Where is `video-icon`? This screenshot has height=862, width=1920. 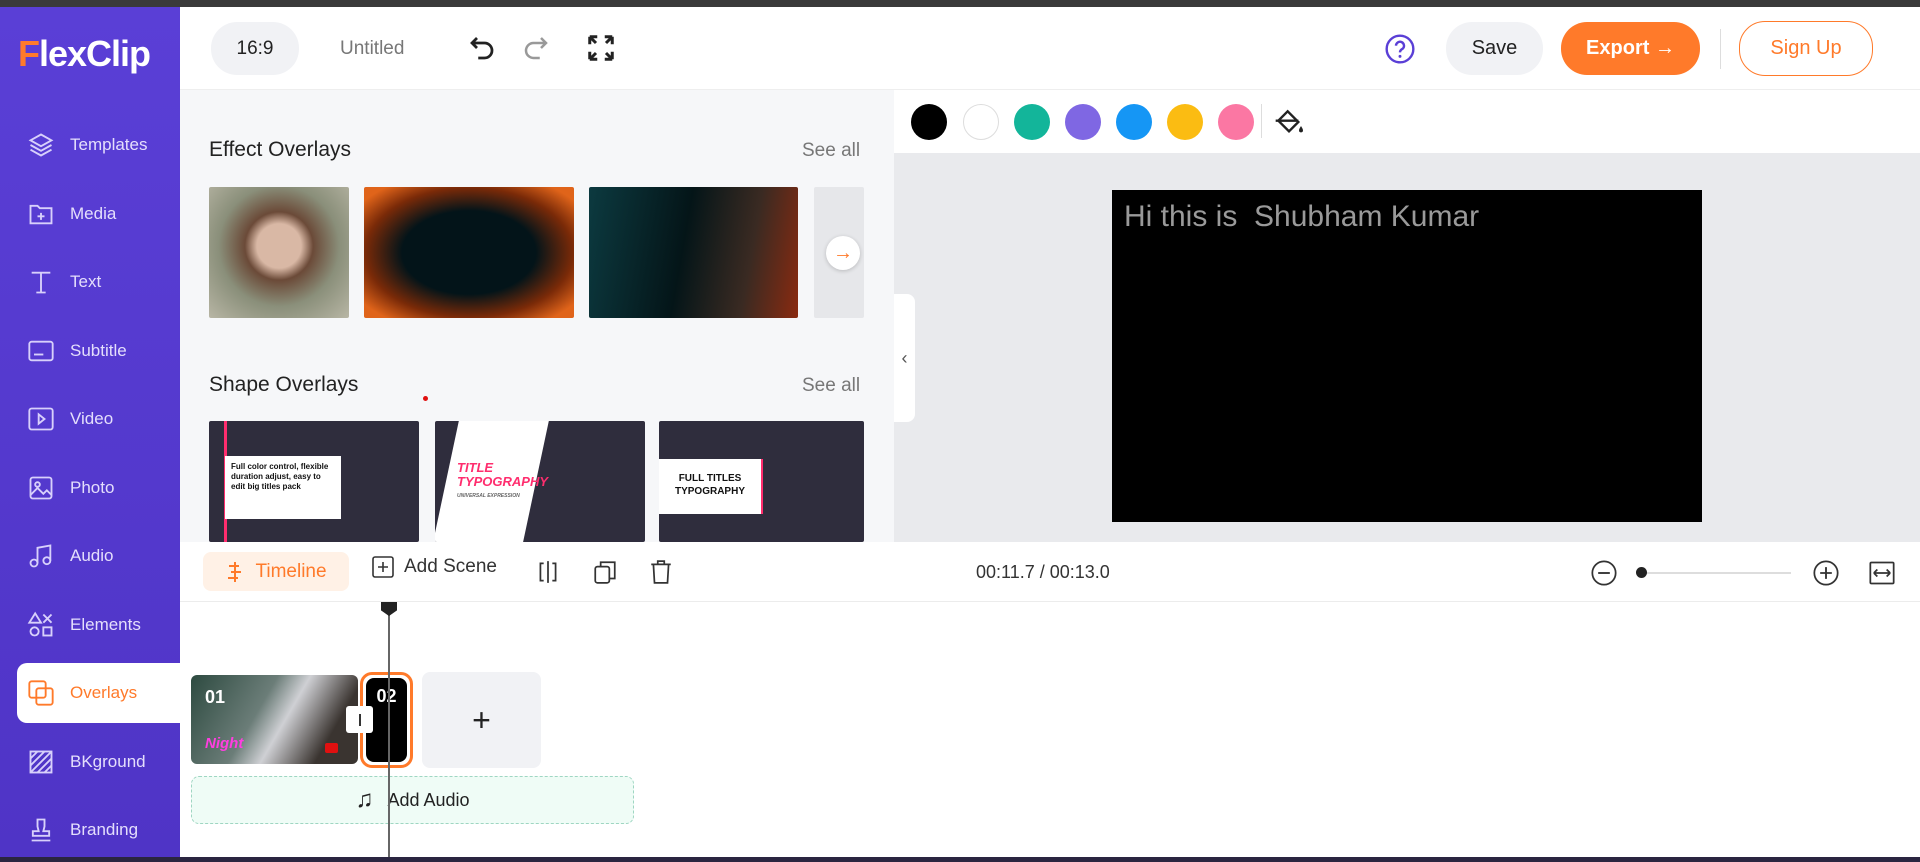
video-icon is located at coordinates (41, 419).